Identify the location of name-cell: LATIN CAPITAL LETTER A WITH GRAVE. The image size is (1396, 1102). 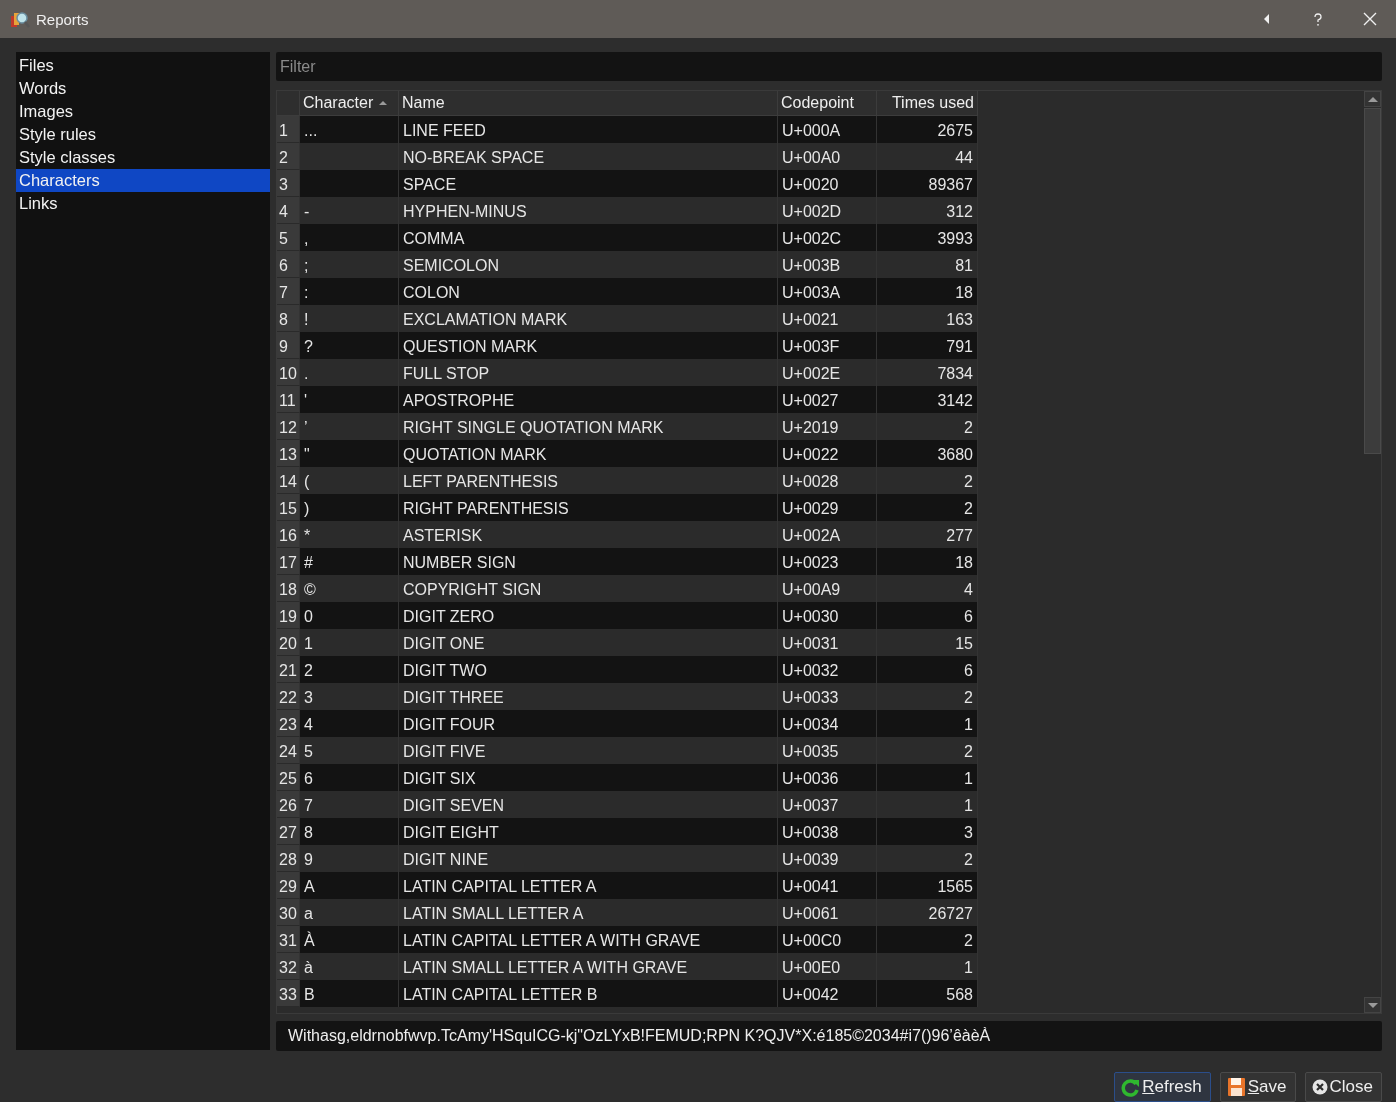
(588, 939).